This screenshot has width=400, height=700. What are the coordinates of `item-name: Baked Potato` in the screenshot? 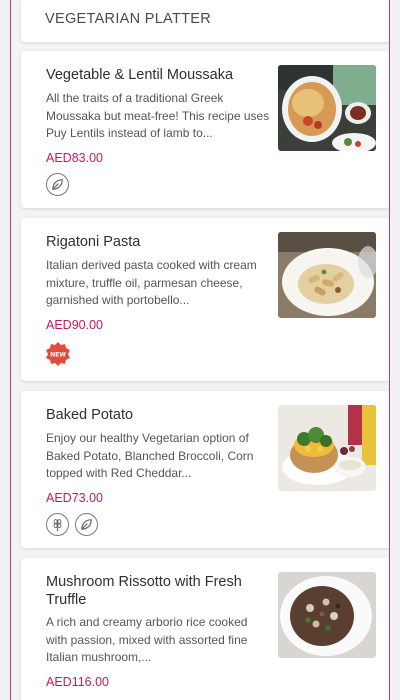 It's located at (90, 415).